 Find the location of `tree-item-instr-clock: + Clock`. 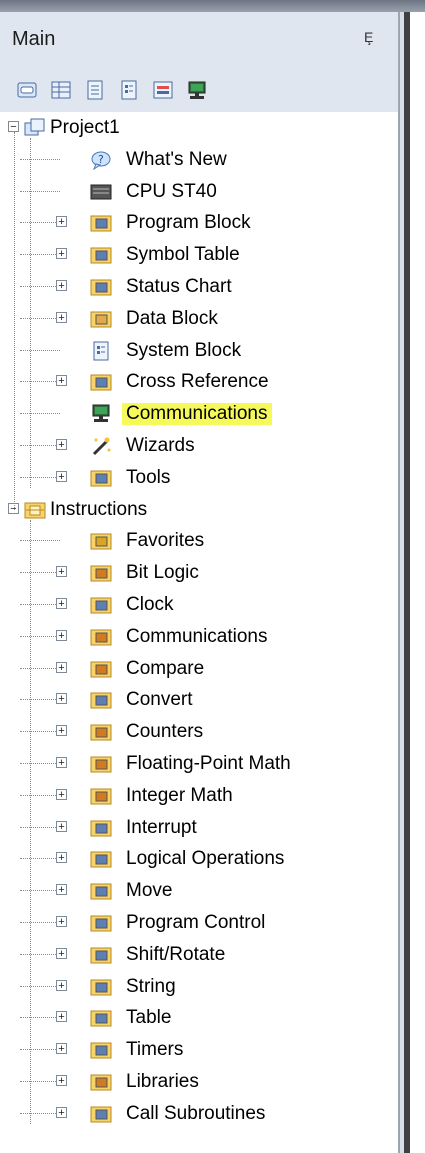

tree-item-instr-clock: + Clock is located at coordinates (199, 605).